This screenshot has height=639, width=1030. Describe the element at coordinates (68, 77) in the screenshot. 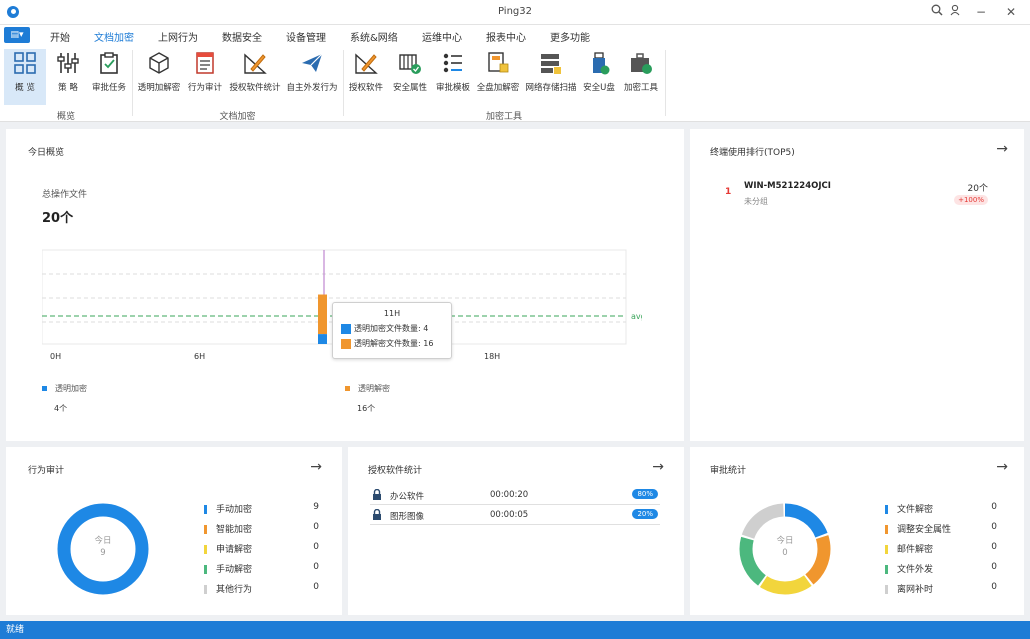

I see `policy-button: 策 略` at that location.